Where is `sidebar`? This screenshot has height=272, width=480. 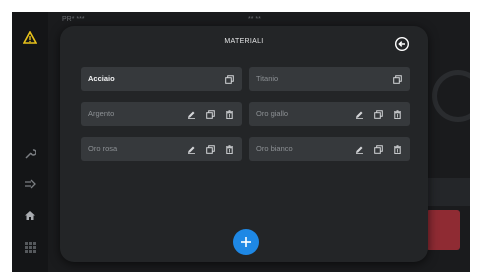 sidebar is located at coordinates (30, 142).